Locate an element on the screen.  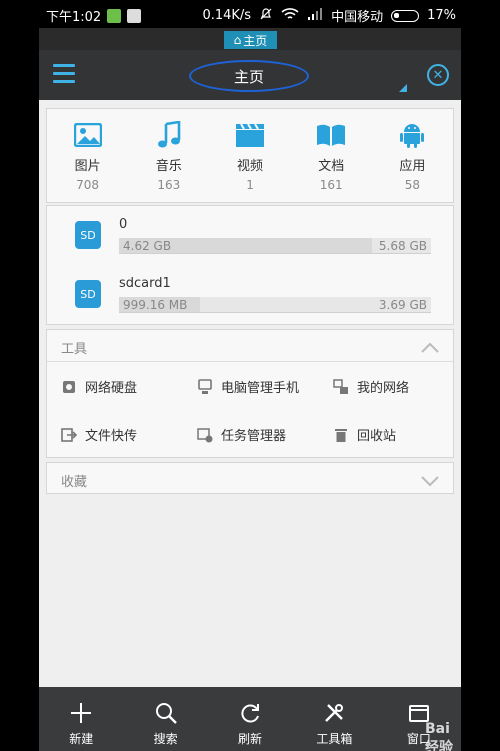
plus-icon is located at coordinates (81, 713).